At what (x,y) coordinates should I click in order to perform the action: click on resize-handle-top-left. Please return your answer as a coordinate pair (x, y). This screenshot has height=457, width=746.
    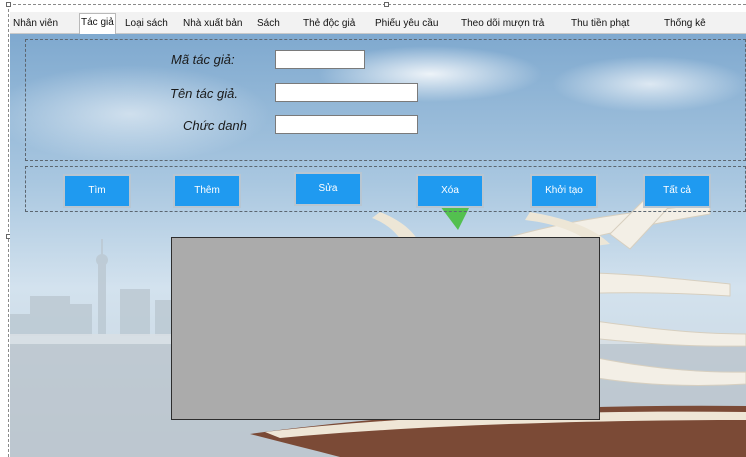
    Looking at the image, I should click on (8, 4).